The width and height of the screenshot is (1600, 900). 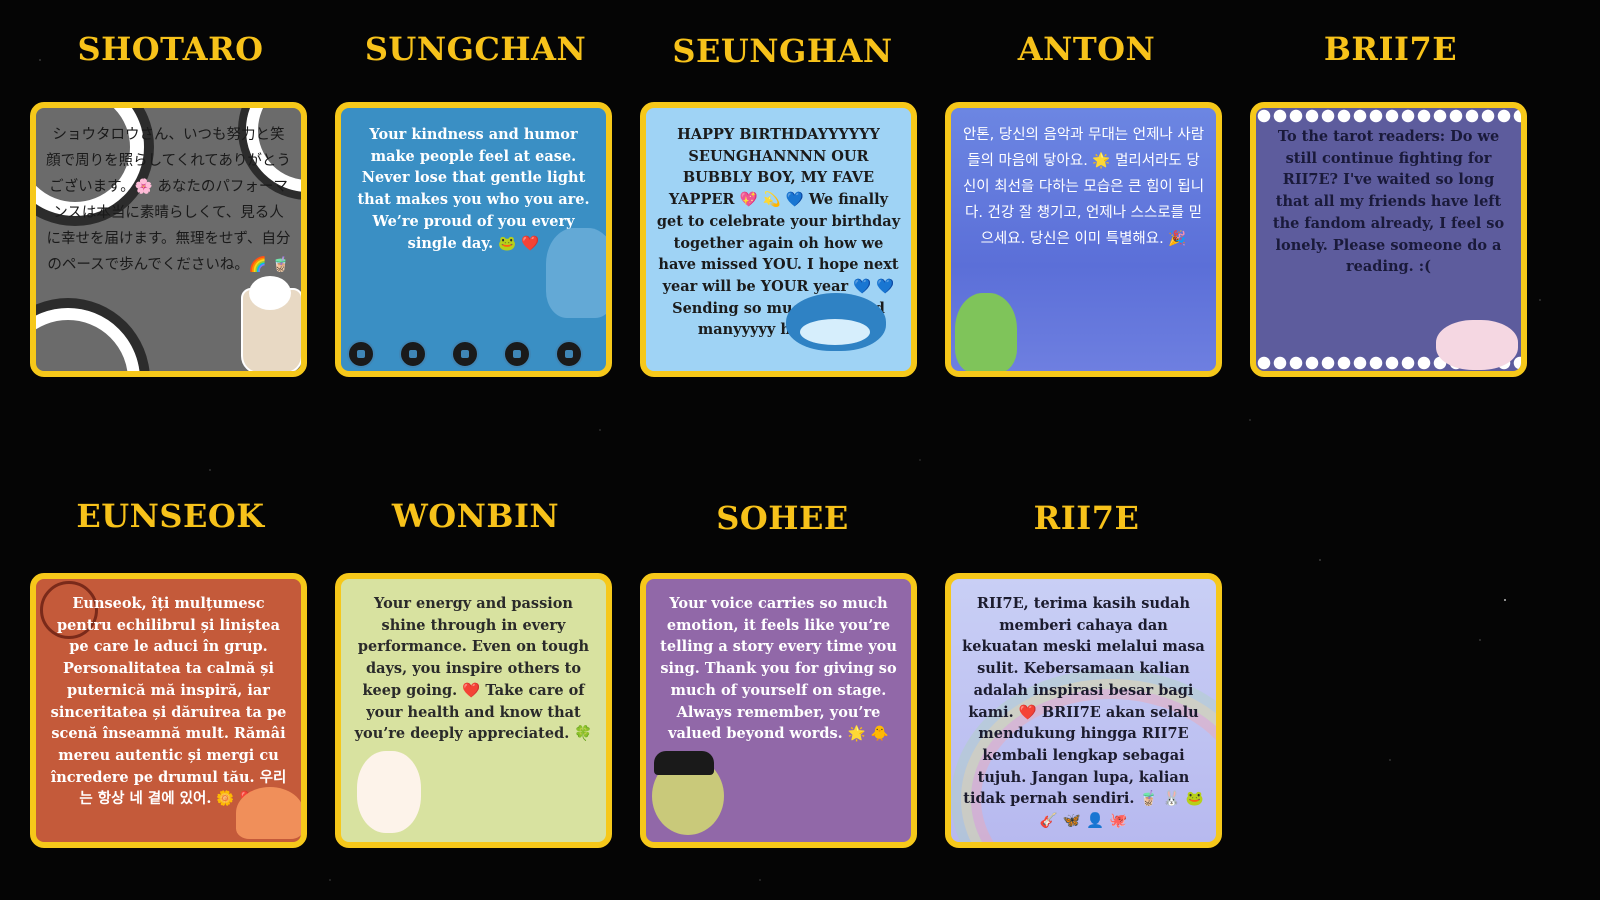 I want to click on title-rii7e: RII7E, so click(x=1086, y=518).